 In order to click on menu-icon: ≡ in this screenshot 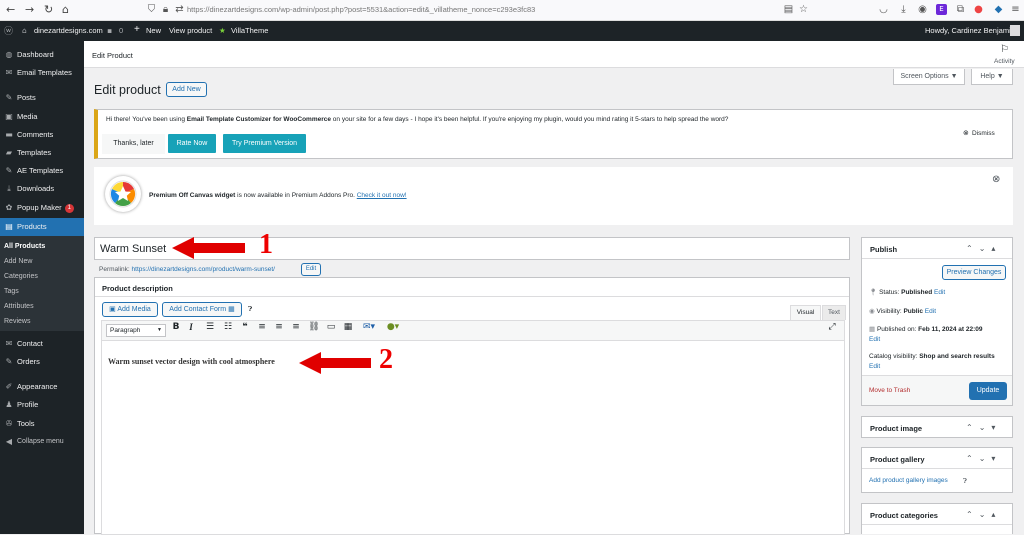, I will do `click(1015, 9)`.